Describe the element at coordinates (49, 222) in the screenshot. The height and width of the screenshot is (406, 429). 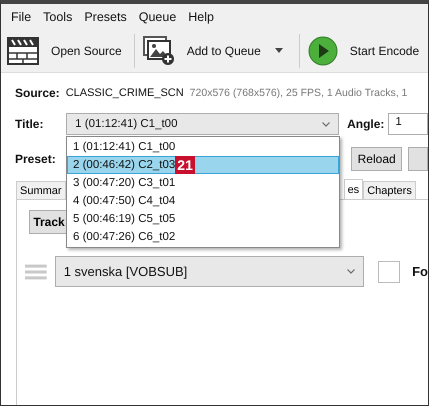
I see `track-button: Track` at that location.